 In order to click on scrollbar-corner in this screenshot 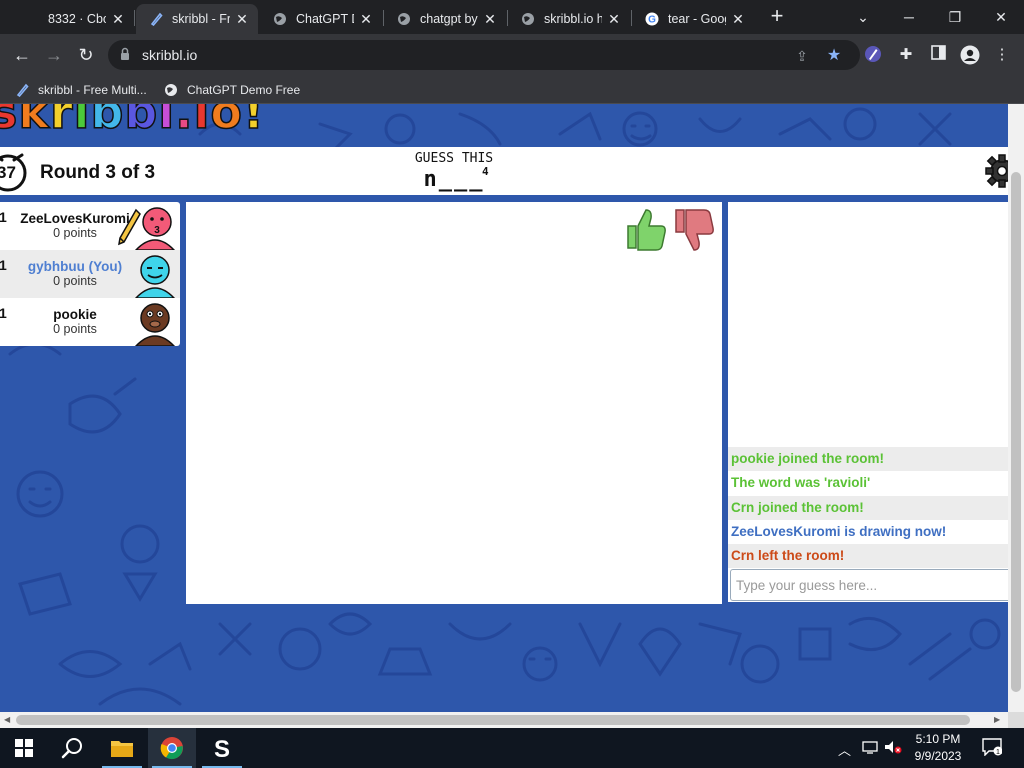, I will do `click(1016, 720)`.